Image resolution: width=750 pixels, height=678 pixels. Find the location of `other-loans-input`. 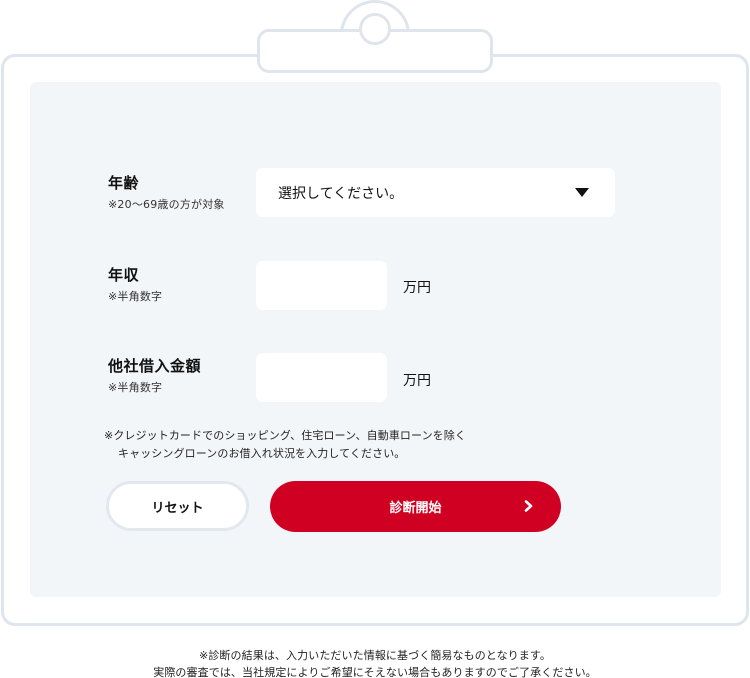

other-loans-input is located at coordinates (321, 377).